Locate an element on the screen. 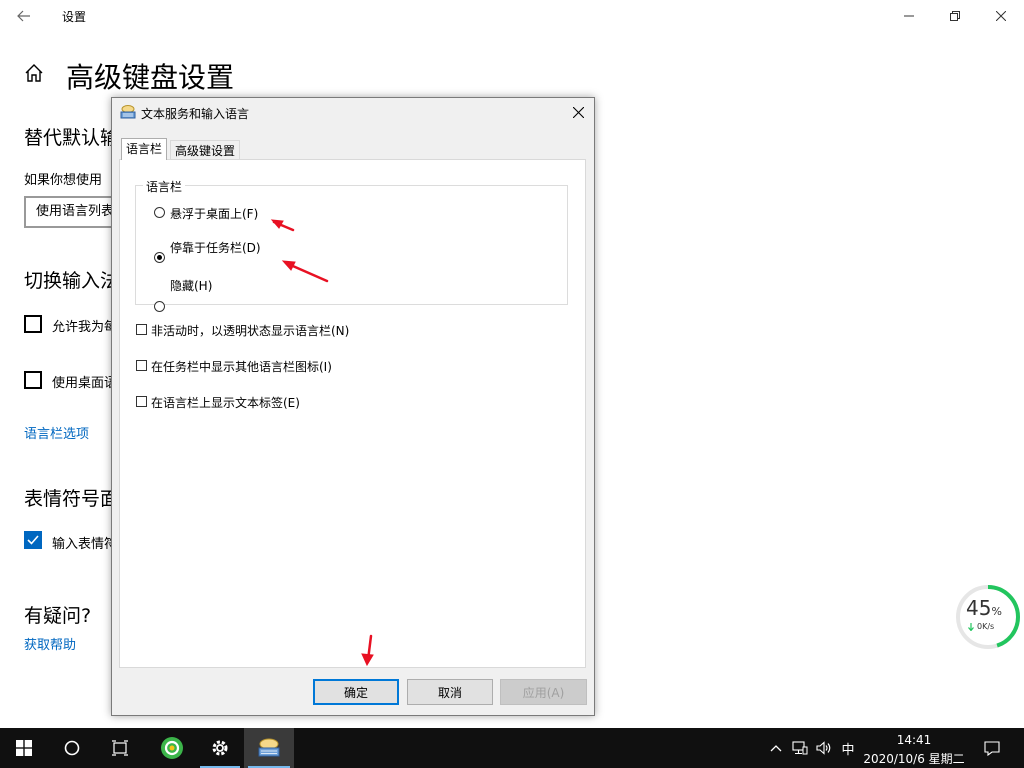  search-button is located at coordinates (72, 748).